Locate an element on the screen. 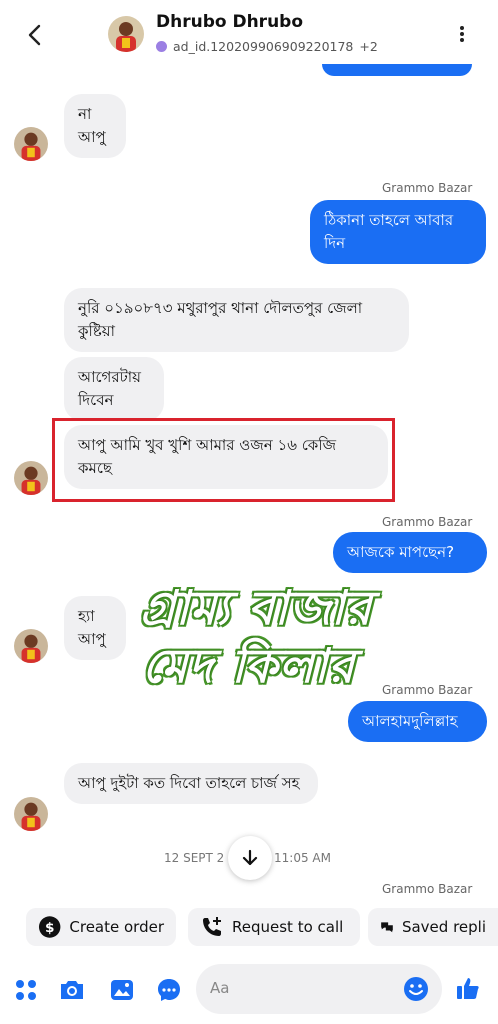 The height and width of the screenshot is (1024, 498). thumbs-up-icon is located at coordinates (468, 988).